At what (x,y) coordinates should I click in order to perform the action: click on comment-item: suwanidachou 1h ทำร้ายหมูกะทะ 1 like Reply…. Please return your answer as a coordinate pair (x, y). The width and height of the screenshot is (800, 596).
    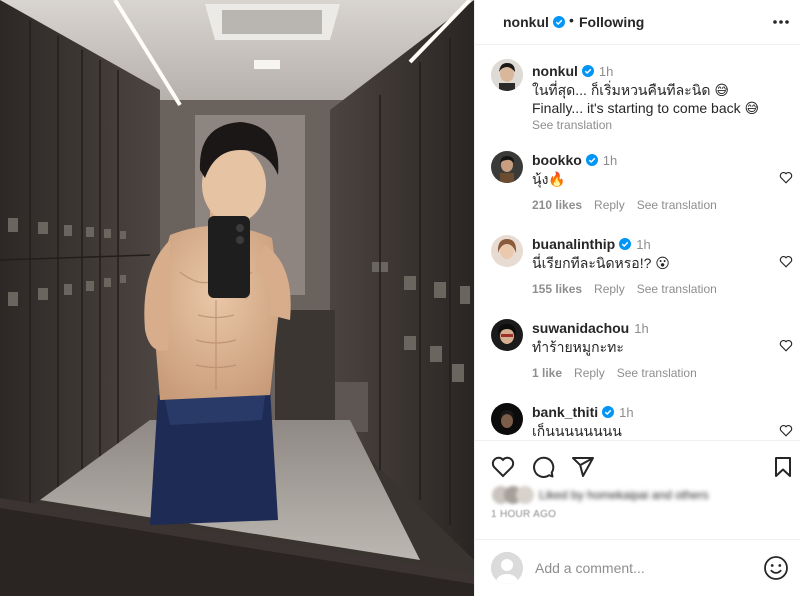
    Looking at the image, I should click on (637, 355).